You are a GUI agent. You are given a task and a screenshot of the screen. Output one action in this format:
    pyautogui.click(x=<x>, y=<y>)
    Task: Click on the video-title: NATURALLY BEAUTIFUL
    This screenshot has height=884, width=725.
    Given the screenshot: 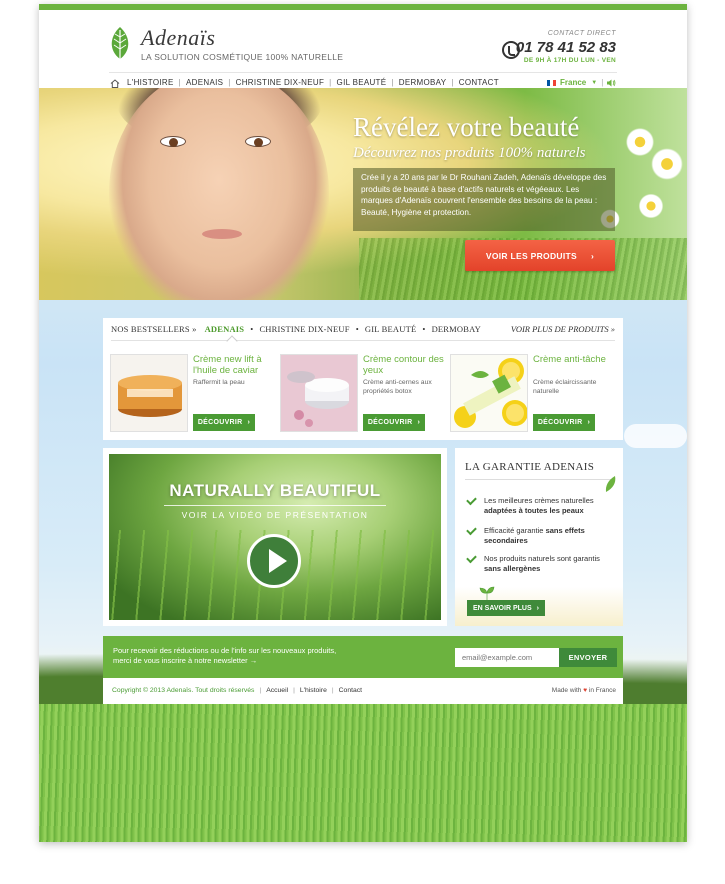 What is the action you would take?
    pyautogui.click(x=275, y=490)
    